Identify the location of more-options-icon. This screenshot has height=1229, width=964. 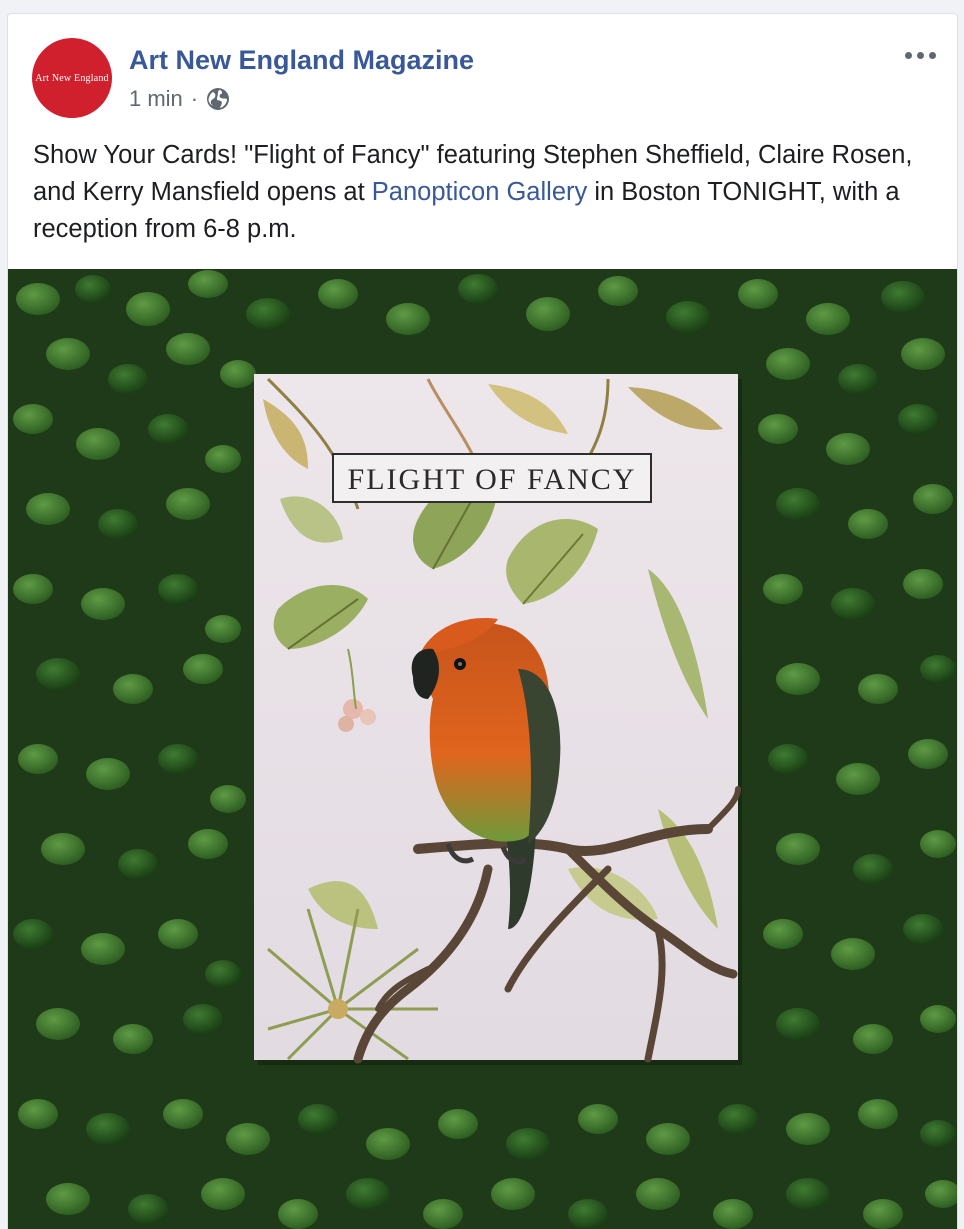
(920, 55).